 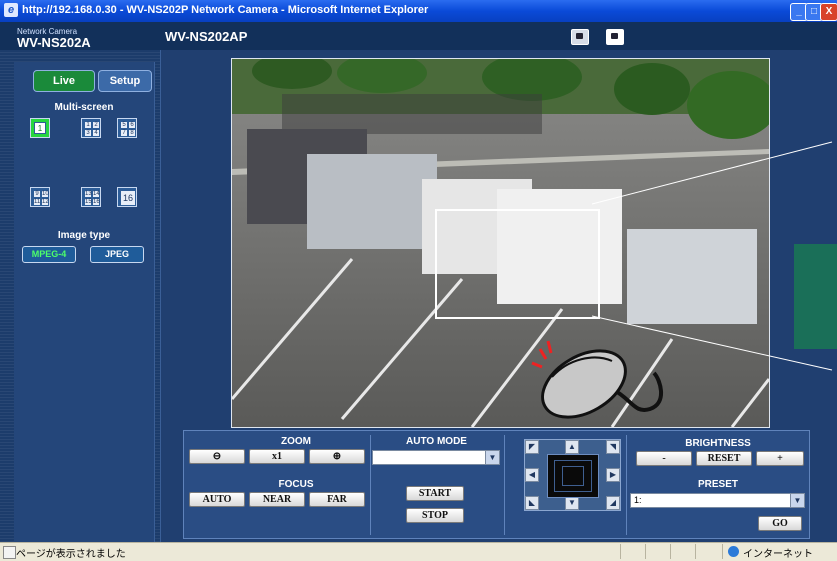 I want to click on arrow-down-right-icon: ◢, so click(x=613, y=503).